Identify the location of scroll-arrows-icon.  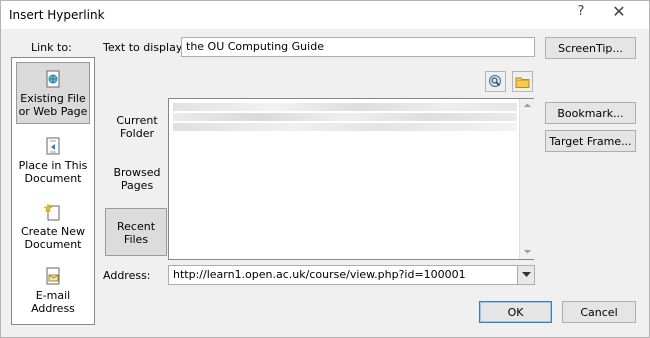
(527, 178).